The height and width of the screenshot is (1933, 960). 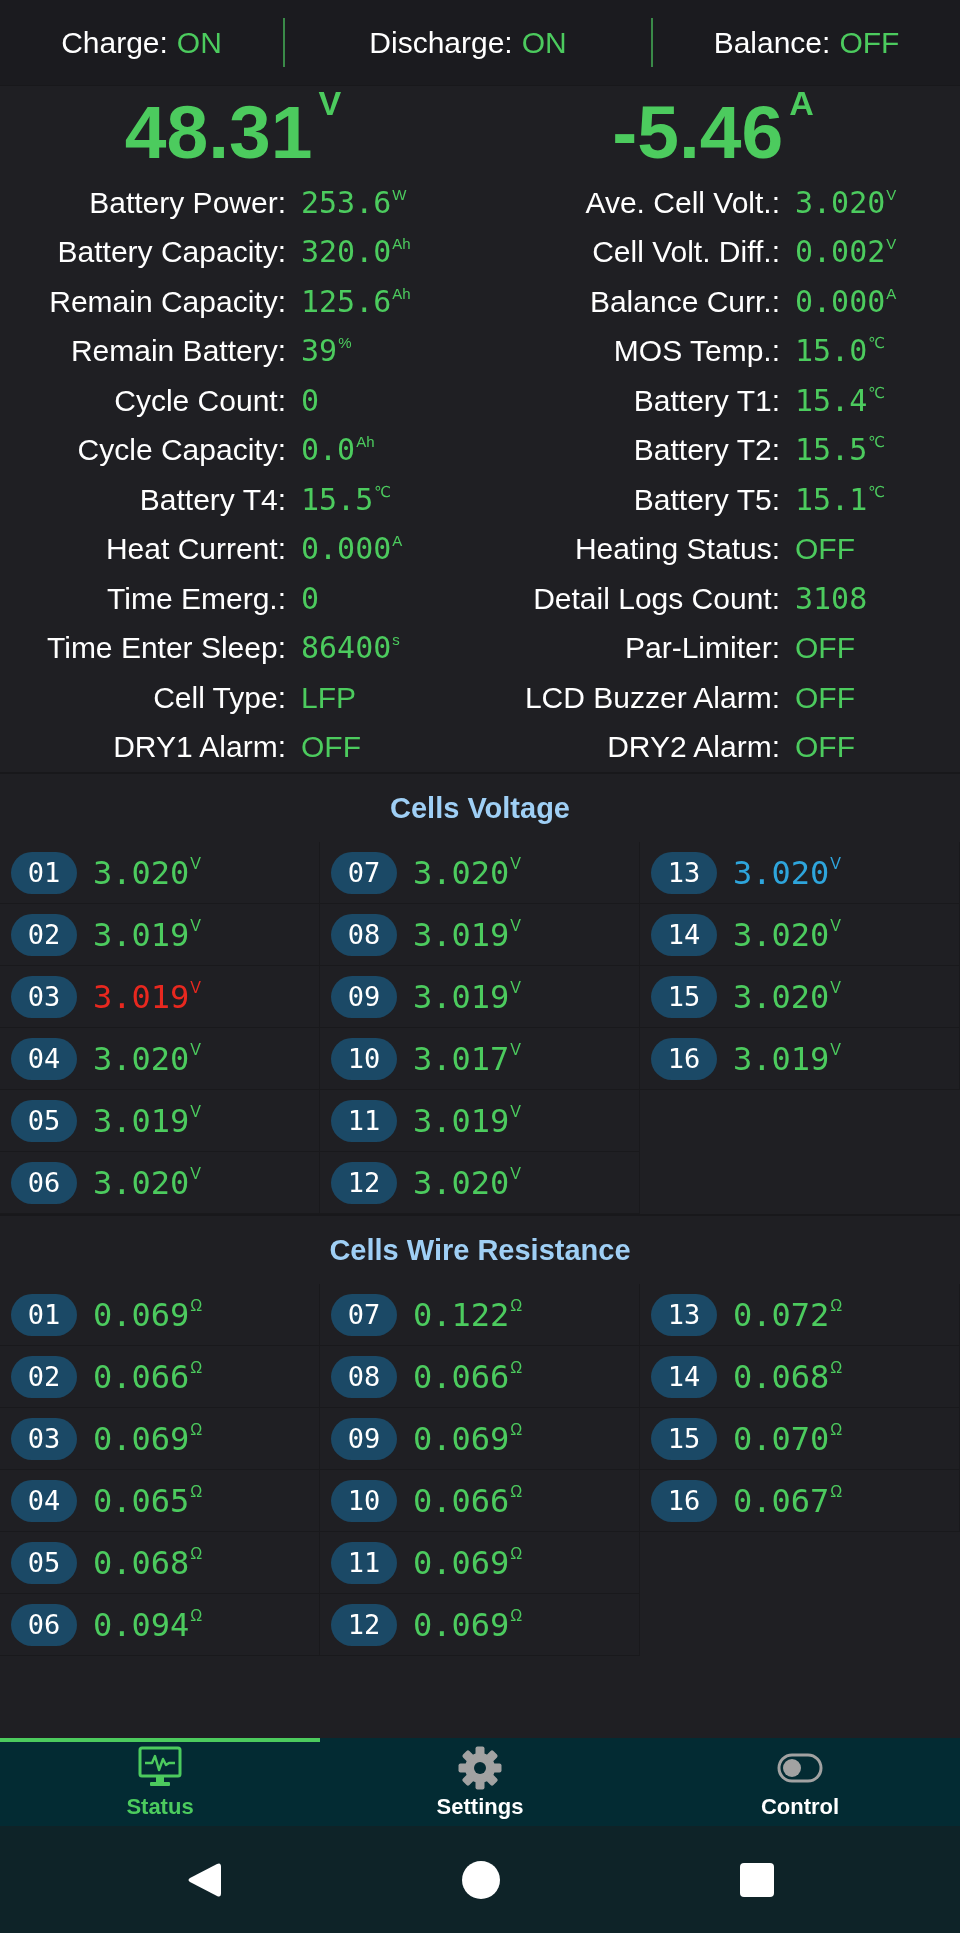 What do you see at coordinates (401, 244) in the screenshot?
I see `unit-label: Ah` at bounding box center [401, 244].